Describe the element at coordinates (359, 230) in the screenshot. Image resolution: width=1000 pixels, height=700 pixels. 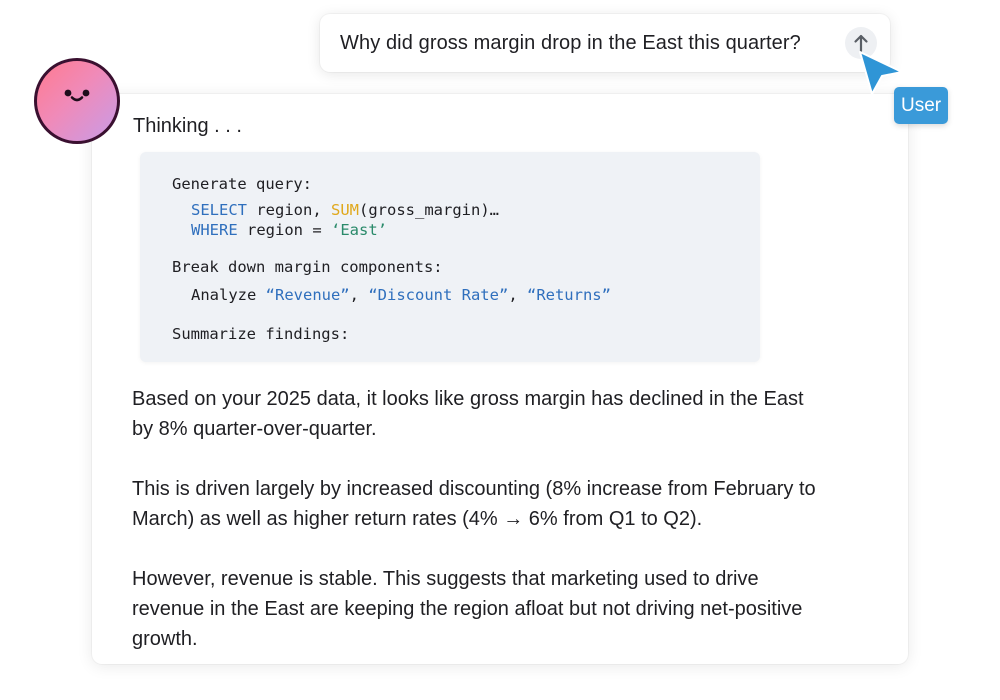
I see `sql-string: ‘East’` at that location.